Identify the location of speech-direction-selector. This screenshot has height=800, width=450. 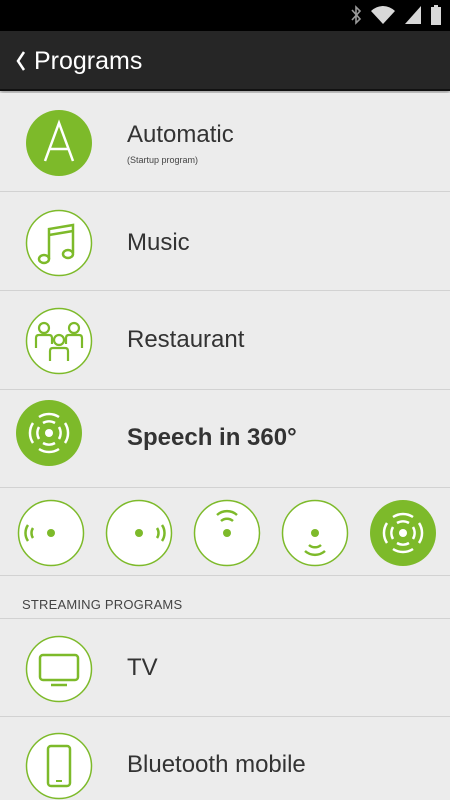
(225, 532).